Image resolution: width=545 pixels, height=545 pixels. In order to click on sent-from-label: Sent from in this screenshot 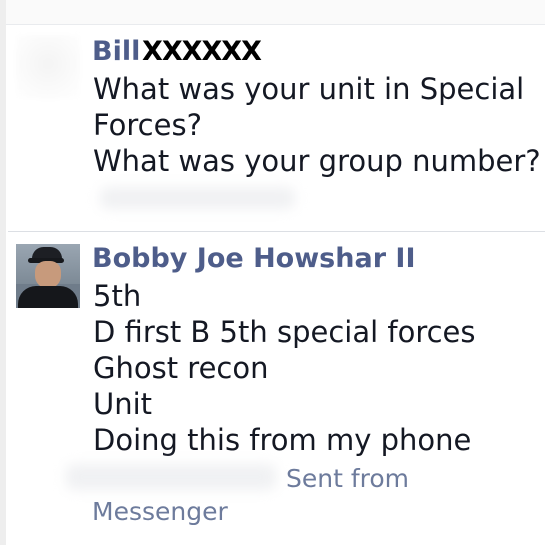, I will do `click(348, 478)`.